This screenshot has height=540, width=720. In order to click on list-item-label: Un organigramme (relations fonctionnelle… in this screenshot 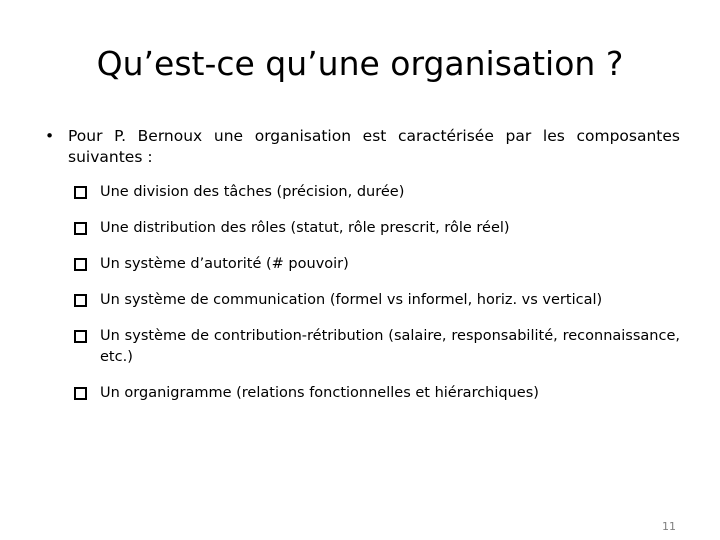, I will do `click(319, 393)`.